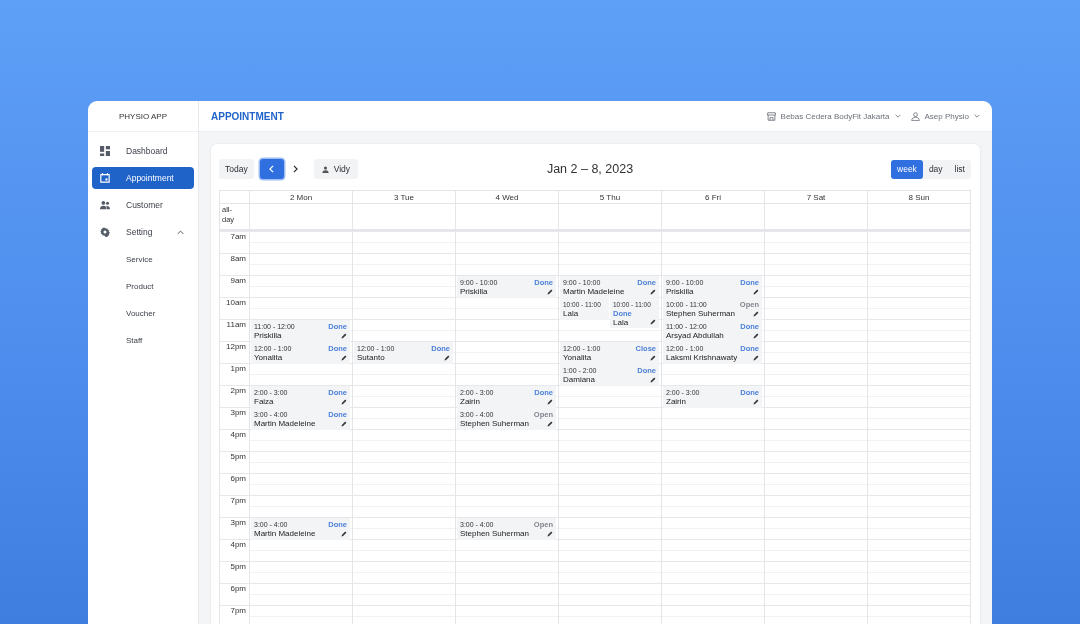  I want to click on time-label: 9am, so click(238, 280).